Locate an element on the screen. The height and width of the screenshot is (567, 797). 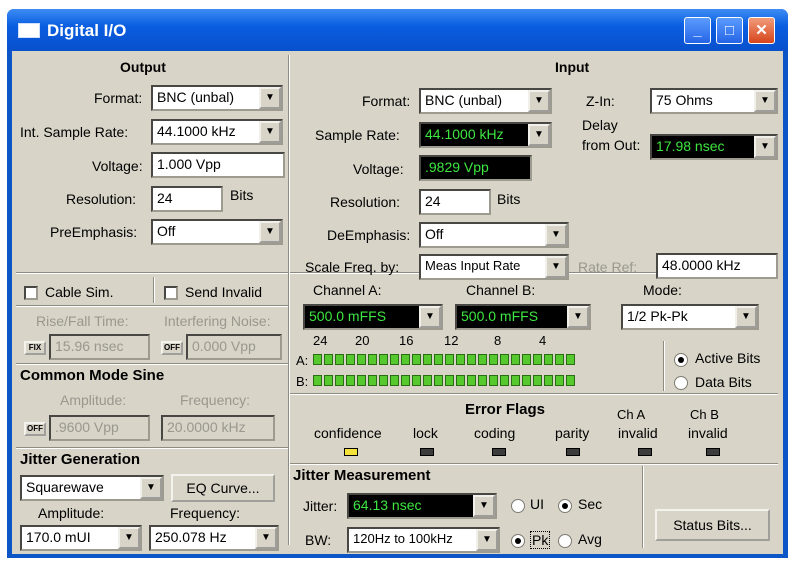
sec-radio is located at coordinates (565, 506).